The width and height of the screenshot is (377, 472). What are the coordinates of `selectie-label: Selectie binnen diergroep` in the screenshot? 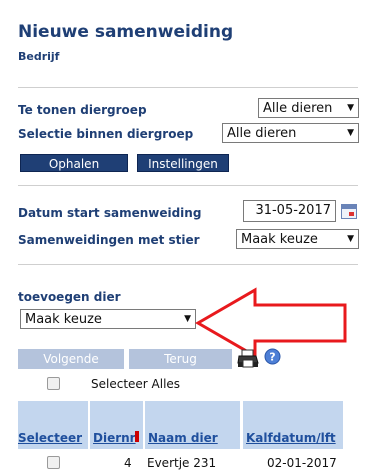 It's located at (106, 134).